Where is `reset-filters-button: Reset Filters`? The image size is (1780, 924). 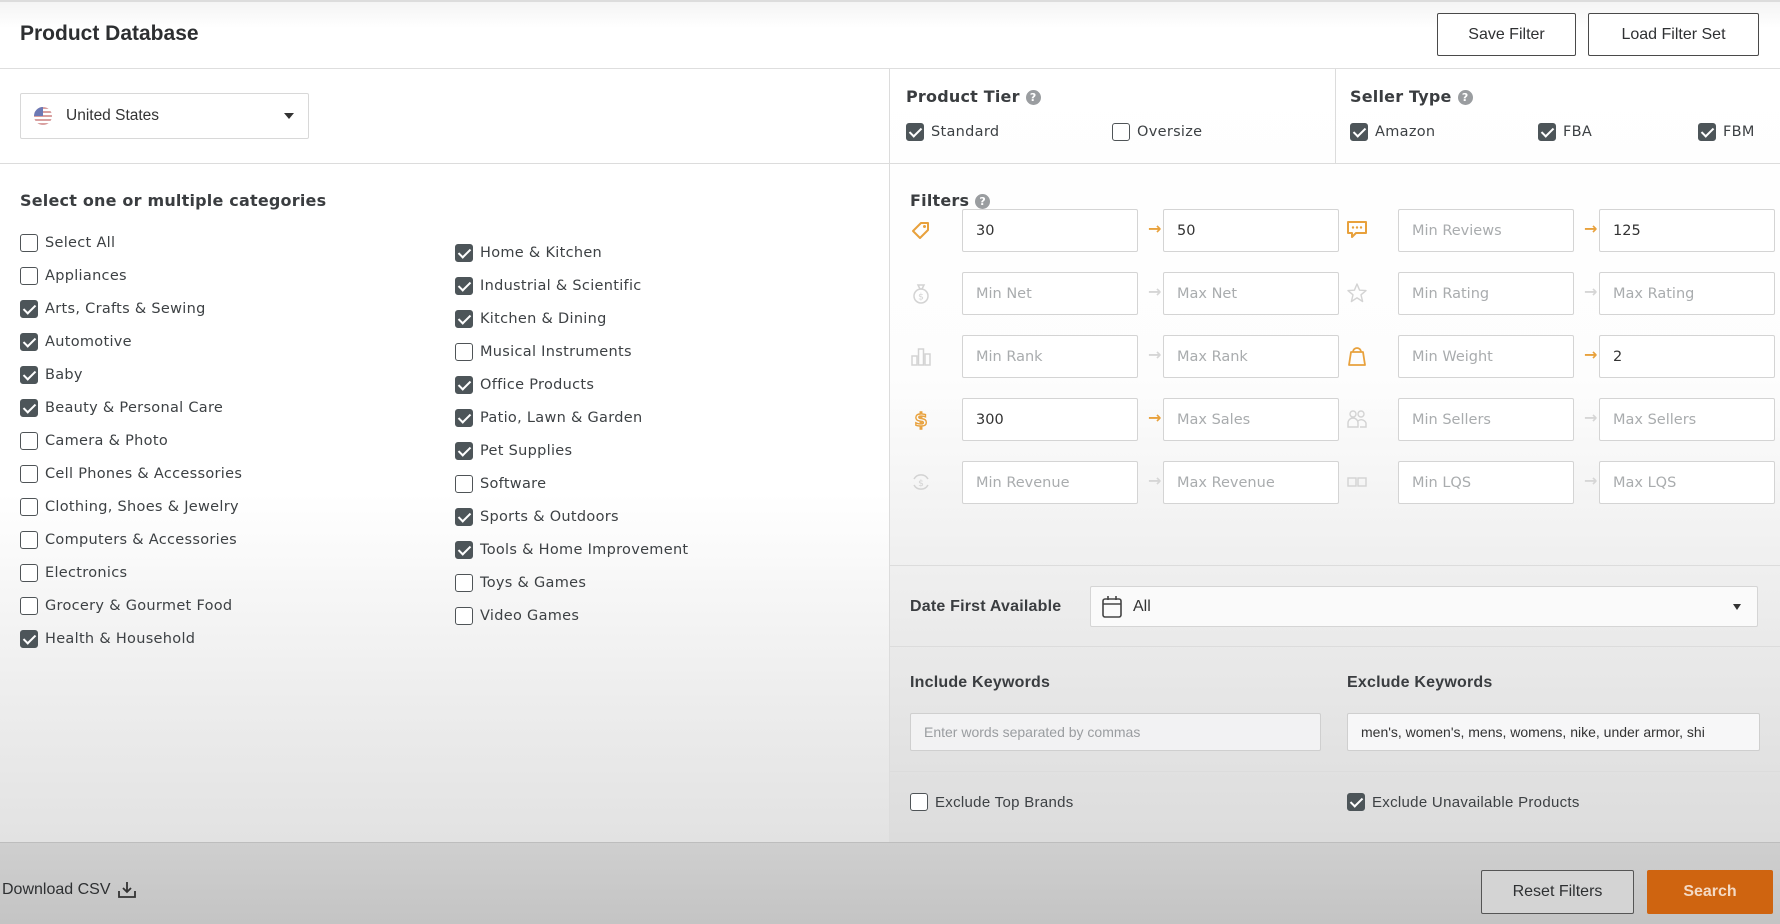
reset-filters-button: Reset Filters is located at coordinates (1557, 892).